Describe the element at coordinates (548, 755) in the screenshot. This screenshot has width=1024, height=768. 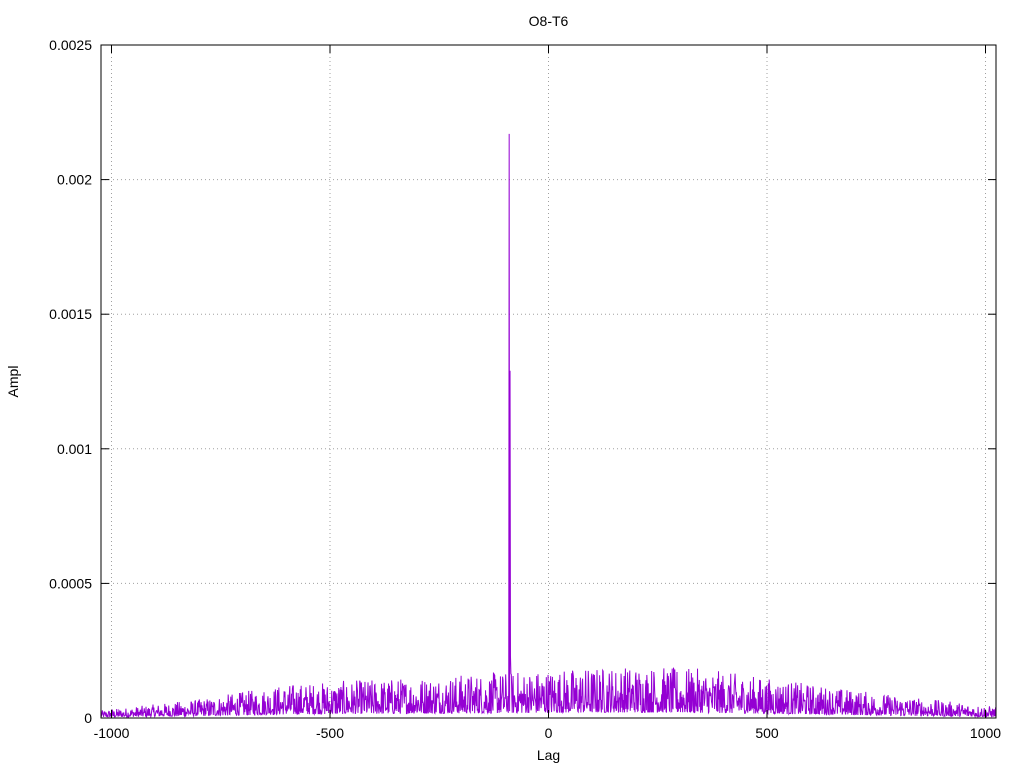
I see `x-axis-label: Lag` at that location.